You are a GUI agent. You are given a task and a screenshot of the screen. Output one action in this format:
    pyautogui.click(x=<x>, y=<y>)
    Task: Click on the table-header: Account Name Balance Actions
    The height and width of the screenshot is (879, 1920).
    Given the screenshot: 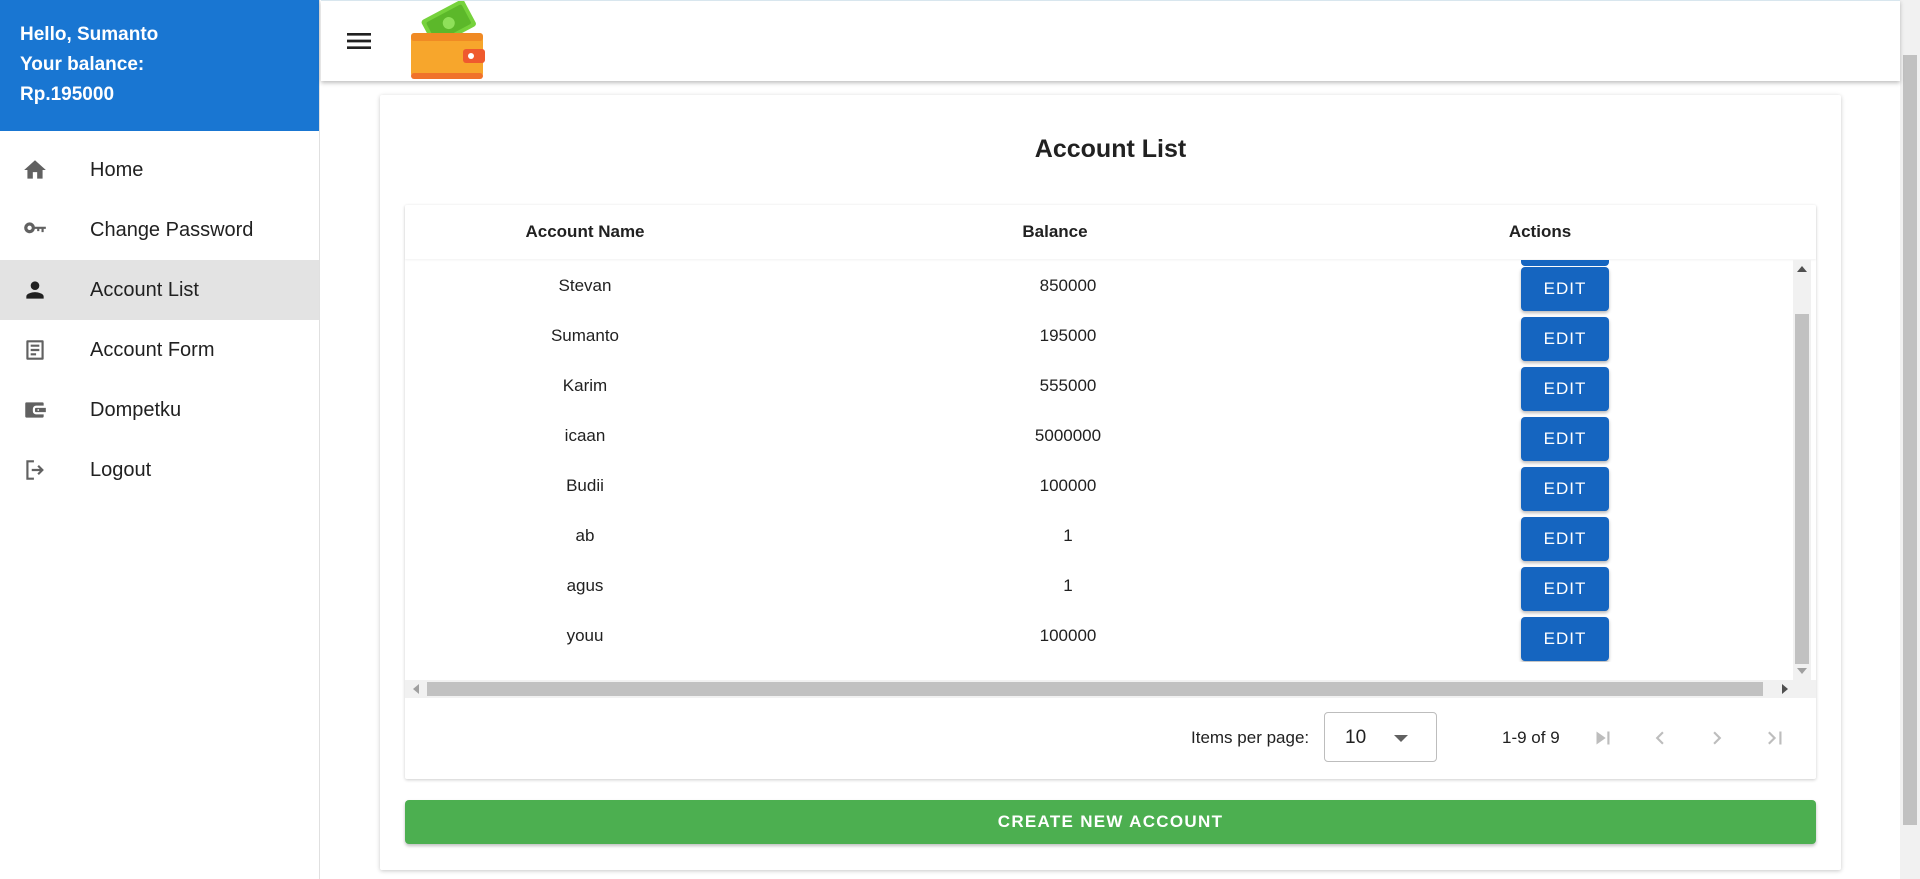 What is the action you would take?
    pyautogui.click(x=1110, y=232)
    